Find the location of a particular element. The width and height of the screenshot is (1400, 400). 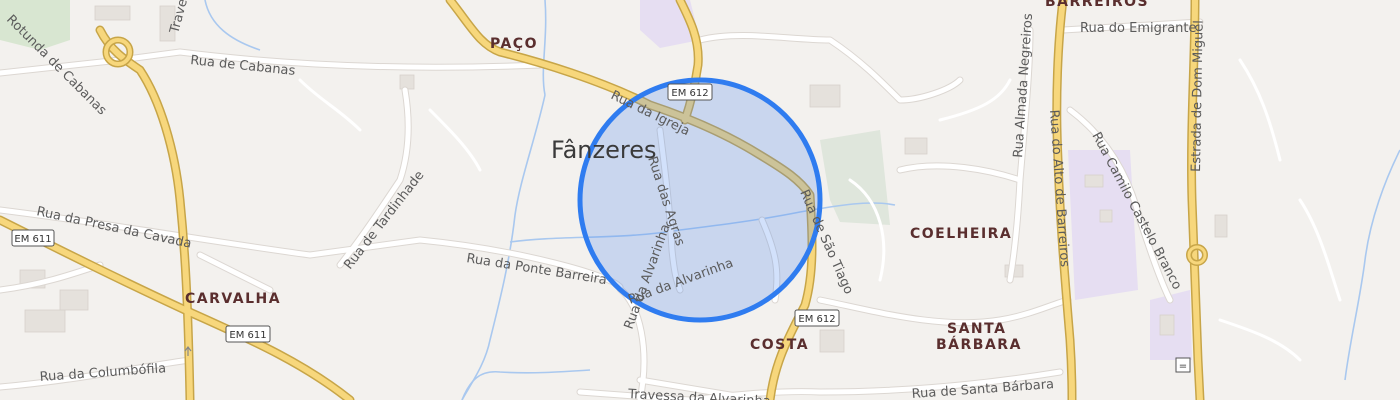

road-shield-em612-top: EM 612 is located at coordinates (690, 92).